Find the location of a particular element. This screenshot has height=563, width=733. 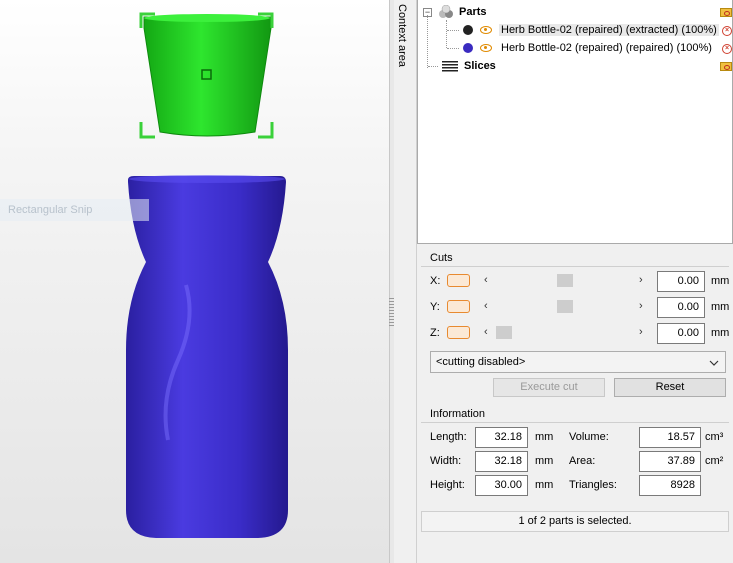

slices-icon is located at coordinates (450, 66).